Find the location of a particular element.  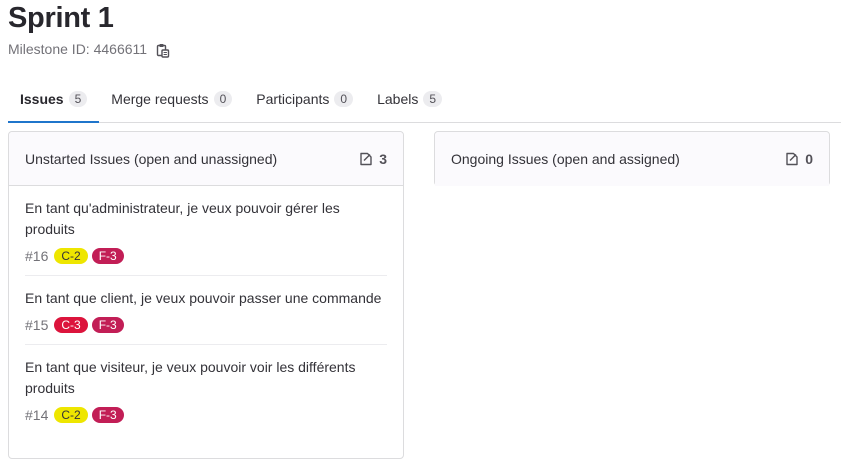

tab-participants-label: Participants is located at coordinates (293, 99).